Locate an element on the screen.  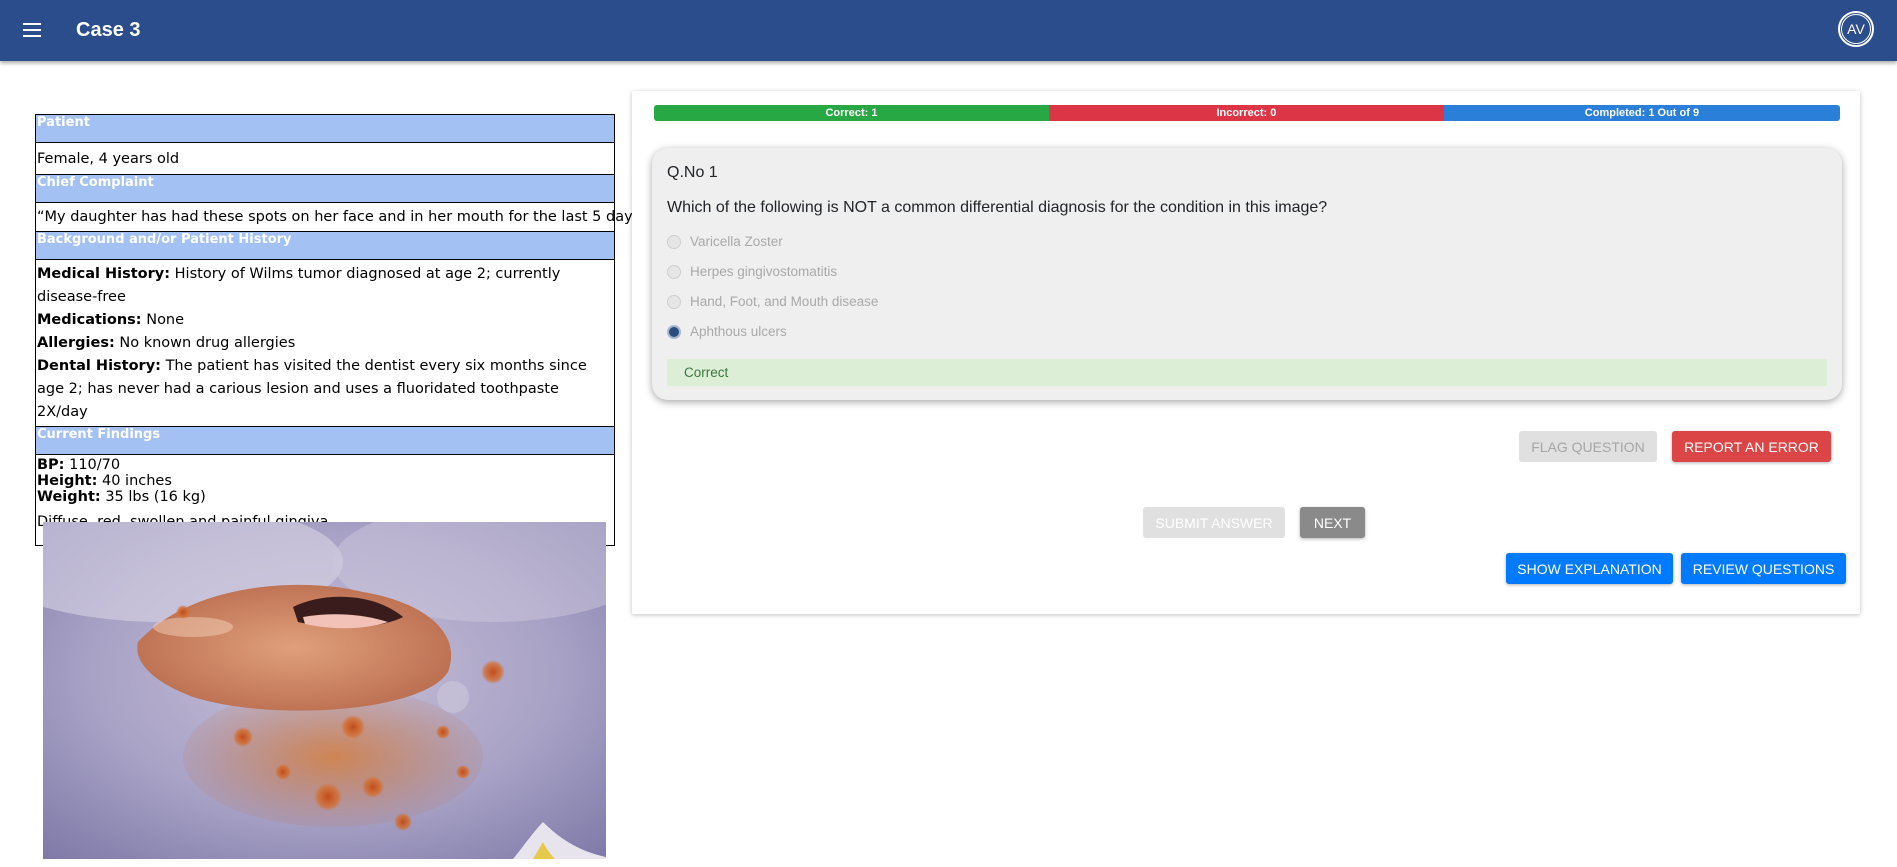
flag-question-button: FLAG QUESTION is located at coordinates (1588, 446).